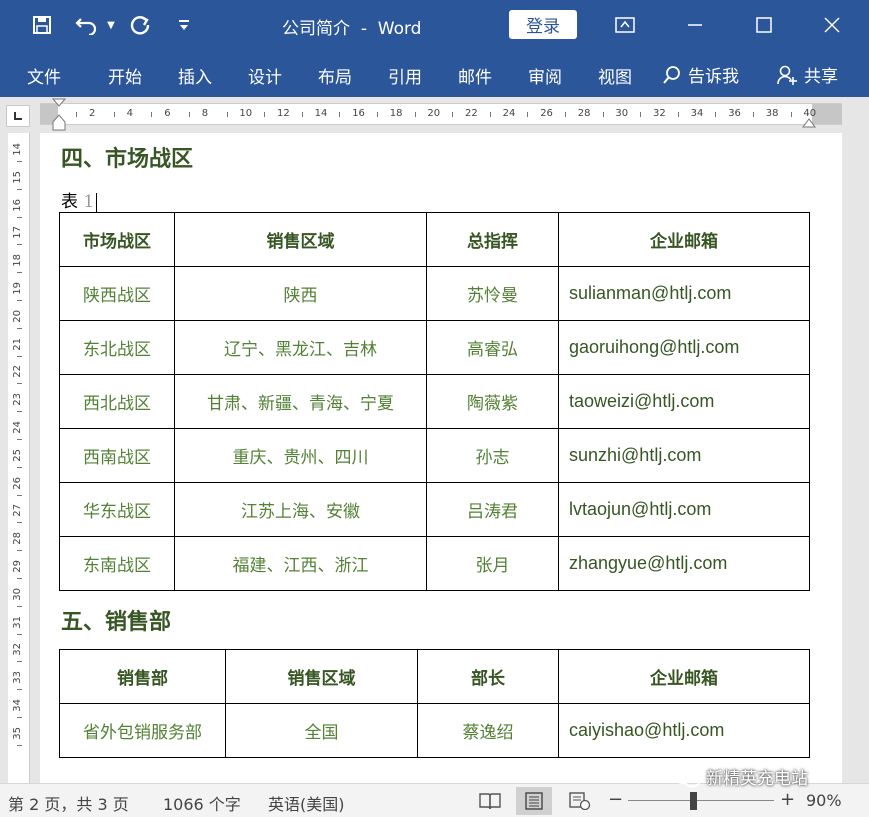 The height and width of the screenshot is (817, 869). I want to click on table-cell: 苏怜曼, so click(492, 293).